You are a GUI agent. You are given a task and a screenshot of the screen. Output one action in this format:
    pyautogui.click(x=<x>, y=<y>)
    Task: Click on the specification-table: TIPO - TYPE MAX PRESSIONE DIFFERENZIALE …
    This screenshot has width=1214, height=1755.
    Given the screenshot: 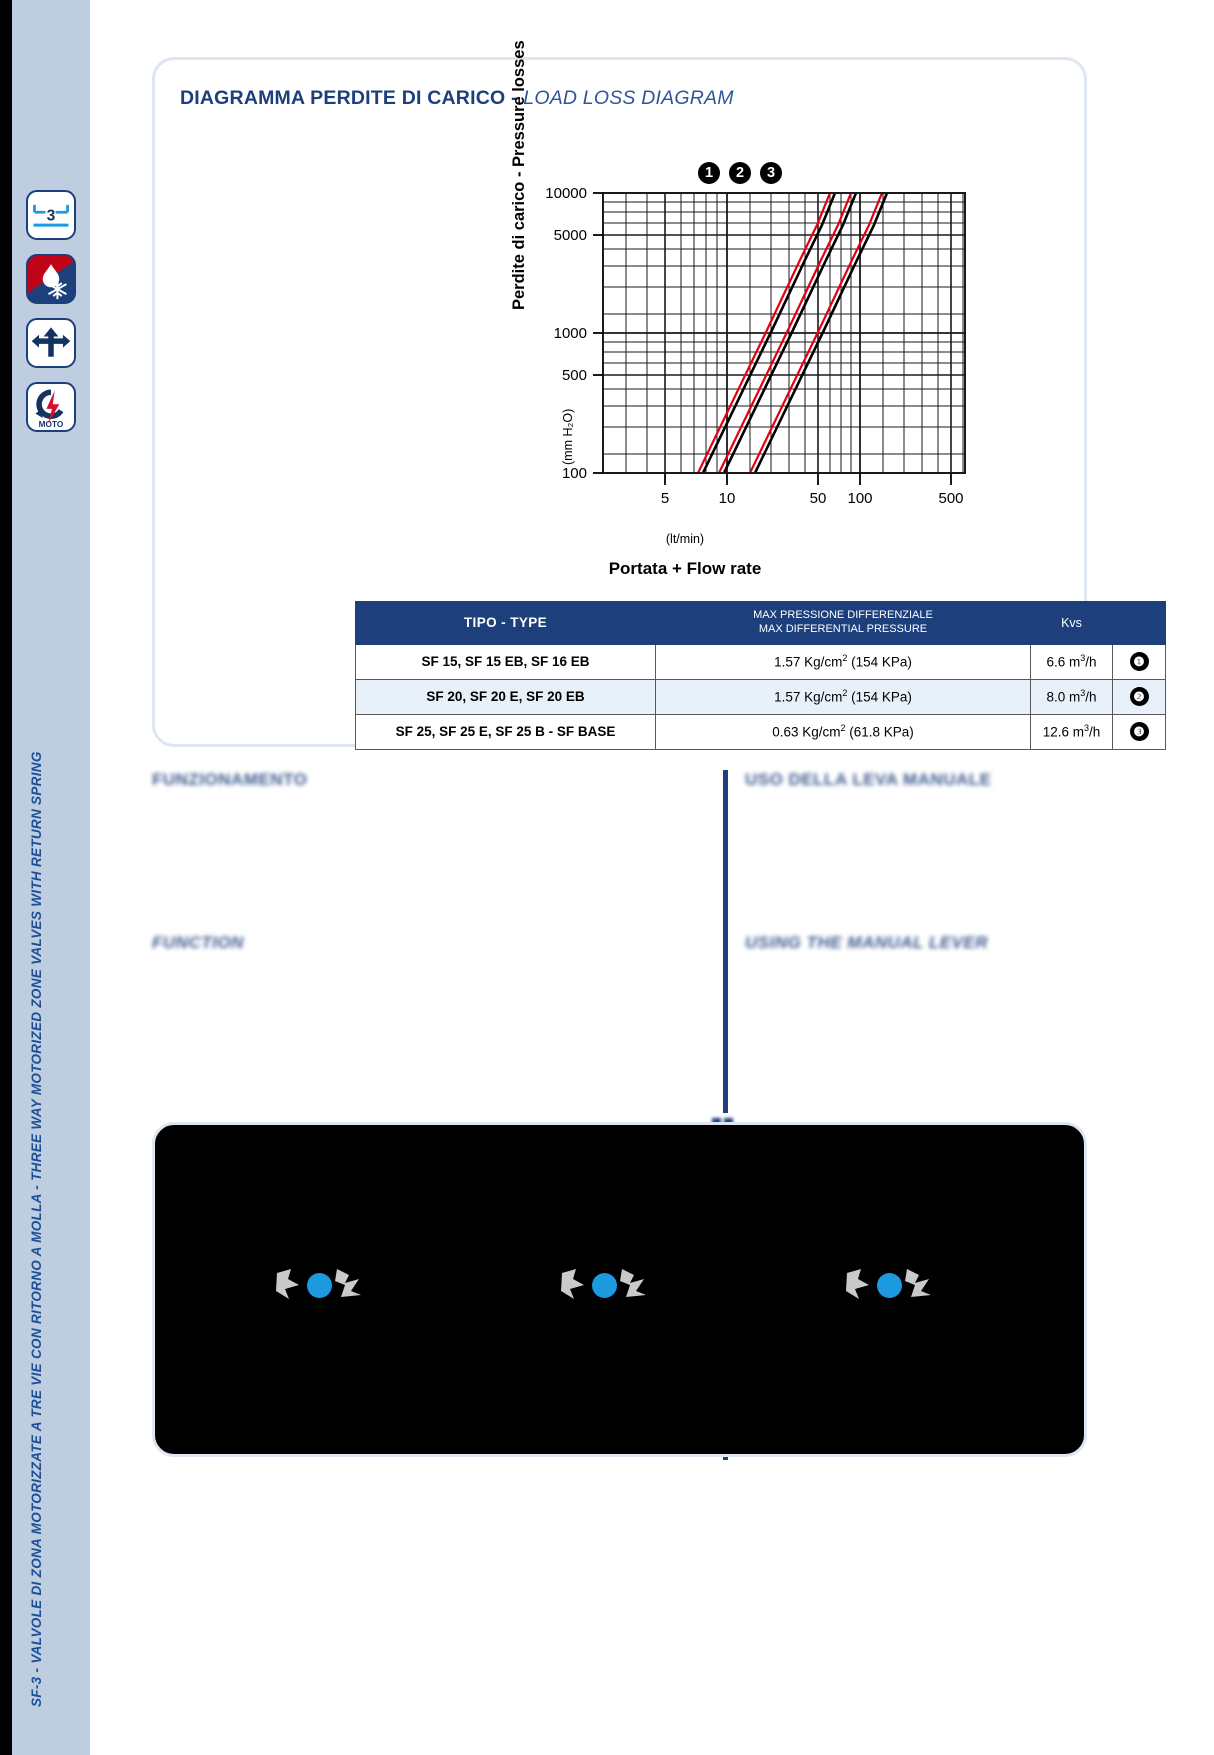 What is the action you would take?
    pyautogui.click(x=760, y=675)
    